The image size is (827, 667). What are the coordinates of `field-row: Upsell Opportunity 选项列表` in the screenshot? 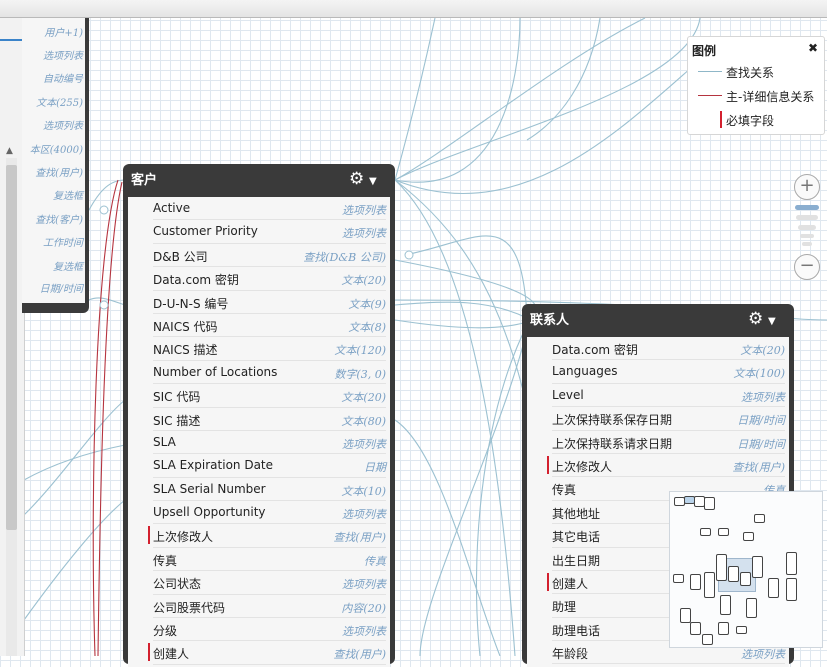 It's located at (269, 513).